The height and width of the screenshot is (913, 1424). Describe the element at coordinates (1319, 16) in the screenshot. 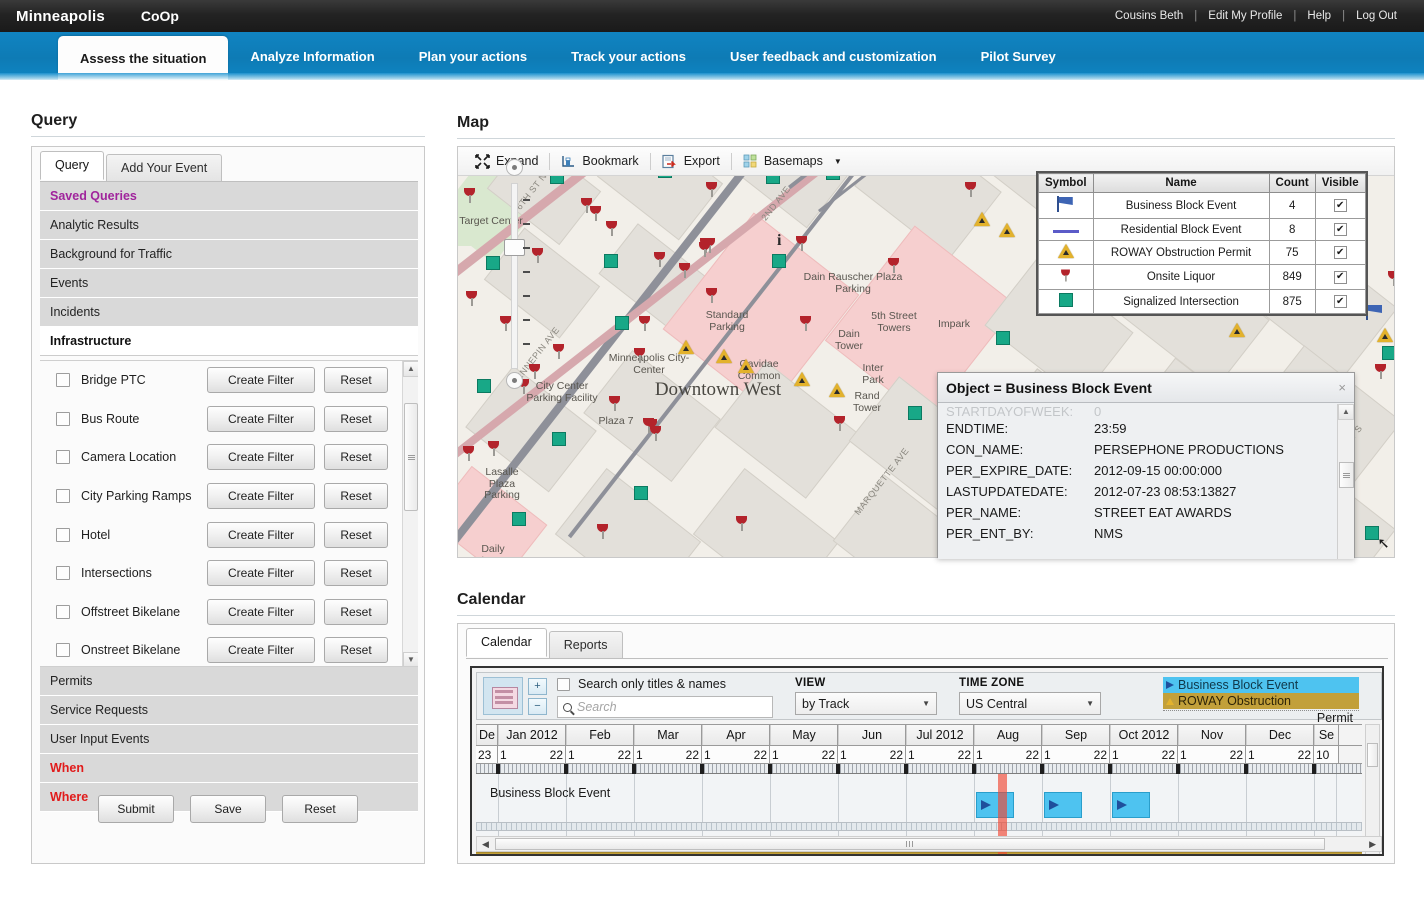

I see `help-link: Help` at that location.